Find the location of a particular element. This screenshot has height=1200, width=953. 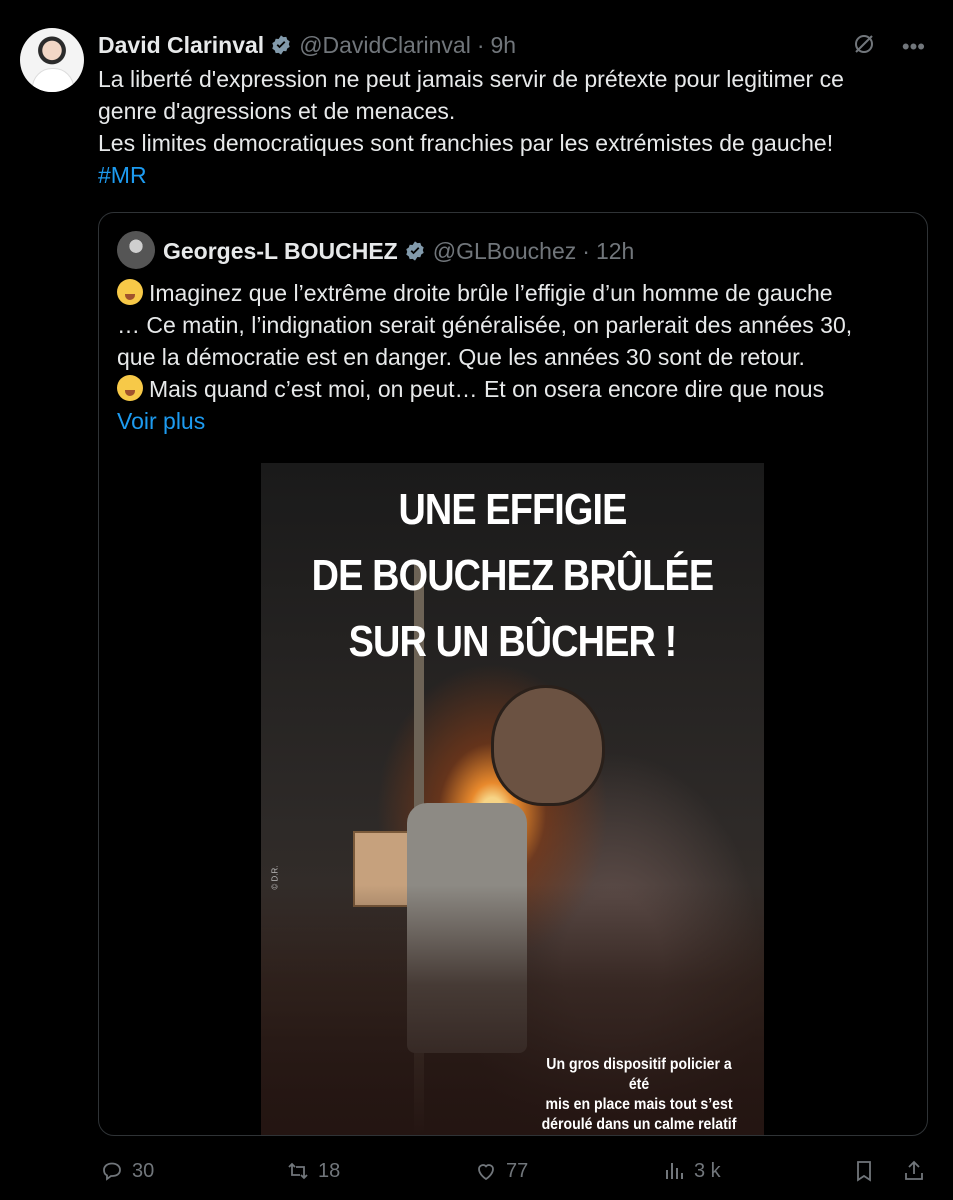

quoted-header: Georges-L BOUCHEZ @GLBouchez · 12h is located at coordinates (398, 251).